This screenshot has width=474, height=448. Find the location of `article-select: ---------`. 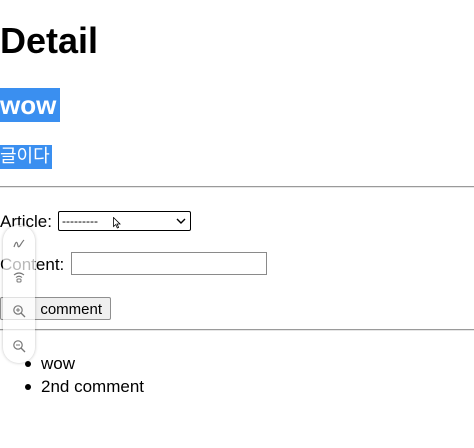

article-select: --------- is located at coordinates (124, 221).